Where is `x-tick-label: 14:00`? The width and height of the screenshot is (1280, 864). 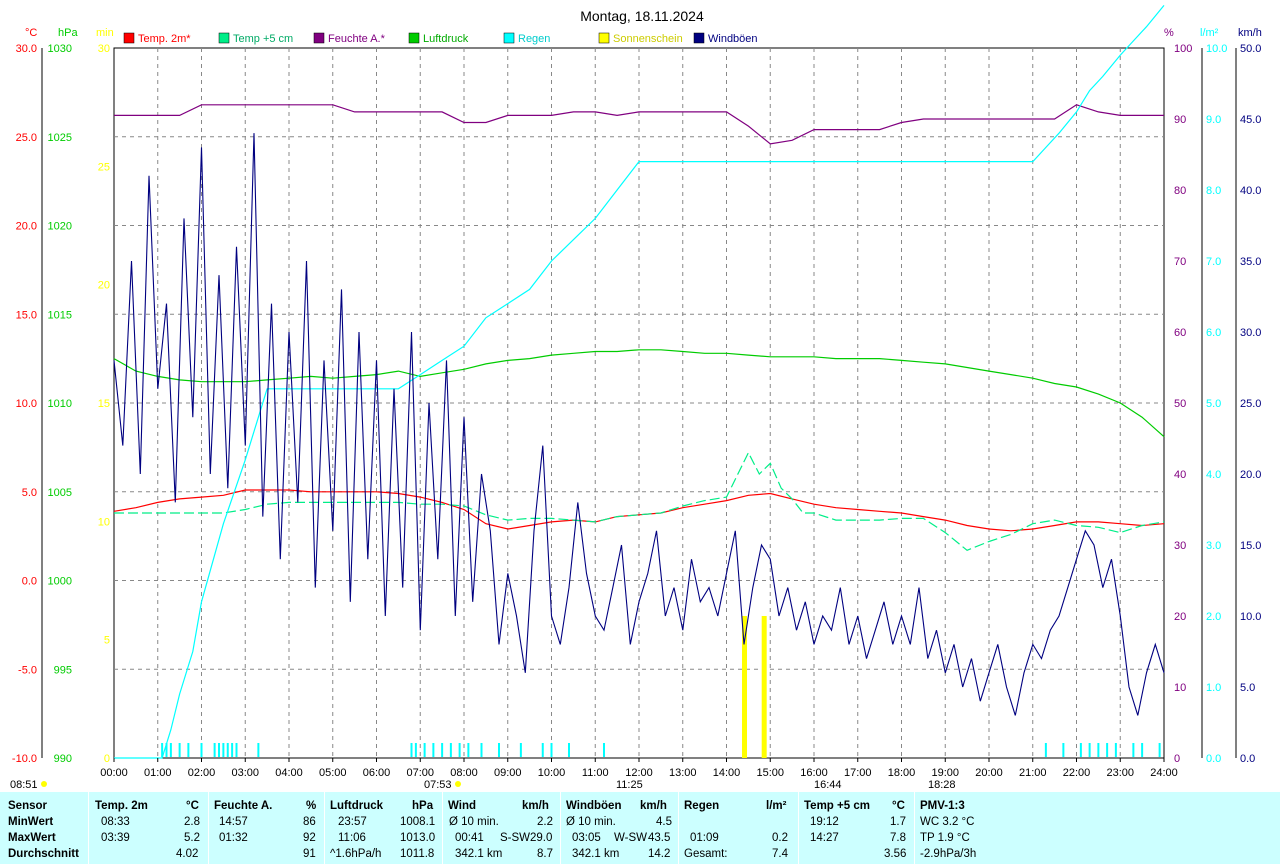 x-tick-label: 14:00 is located at coordinates (727, 773).